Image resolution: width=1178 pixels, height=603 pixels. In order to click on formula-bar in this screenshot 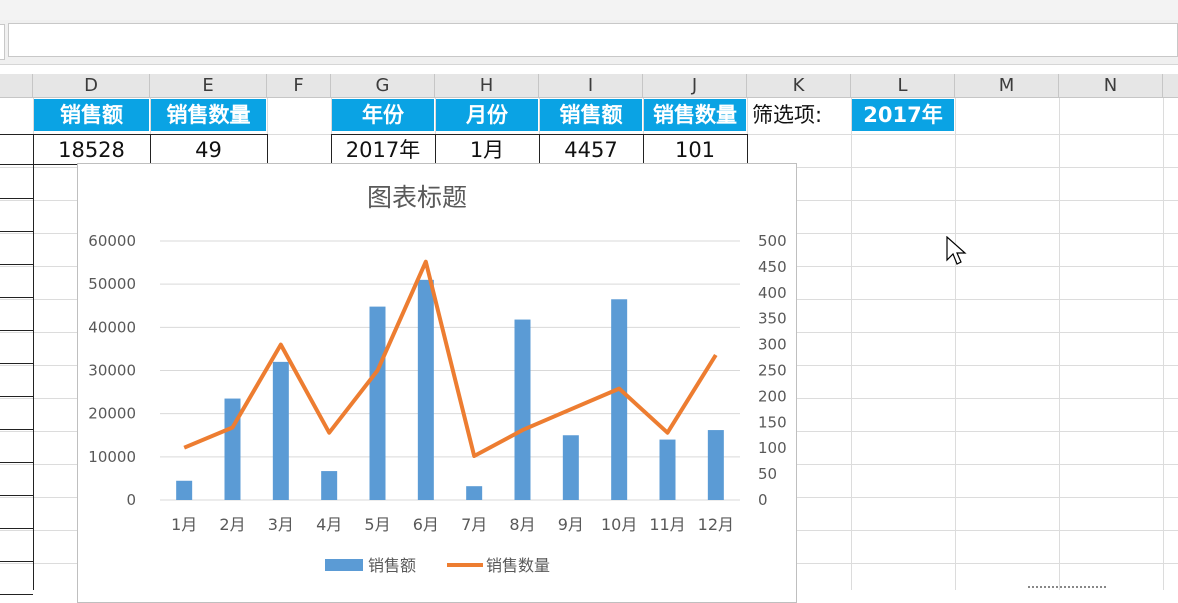, I will do `click(589, 42)`.